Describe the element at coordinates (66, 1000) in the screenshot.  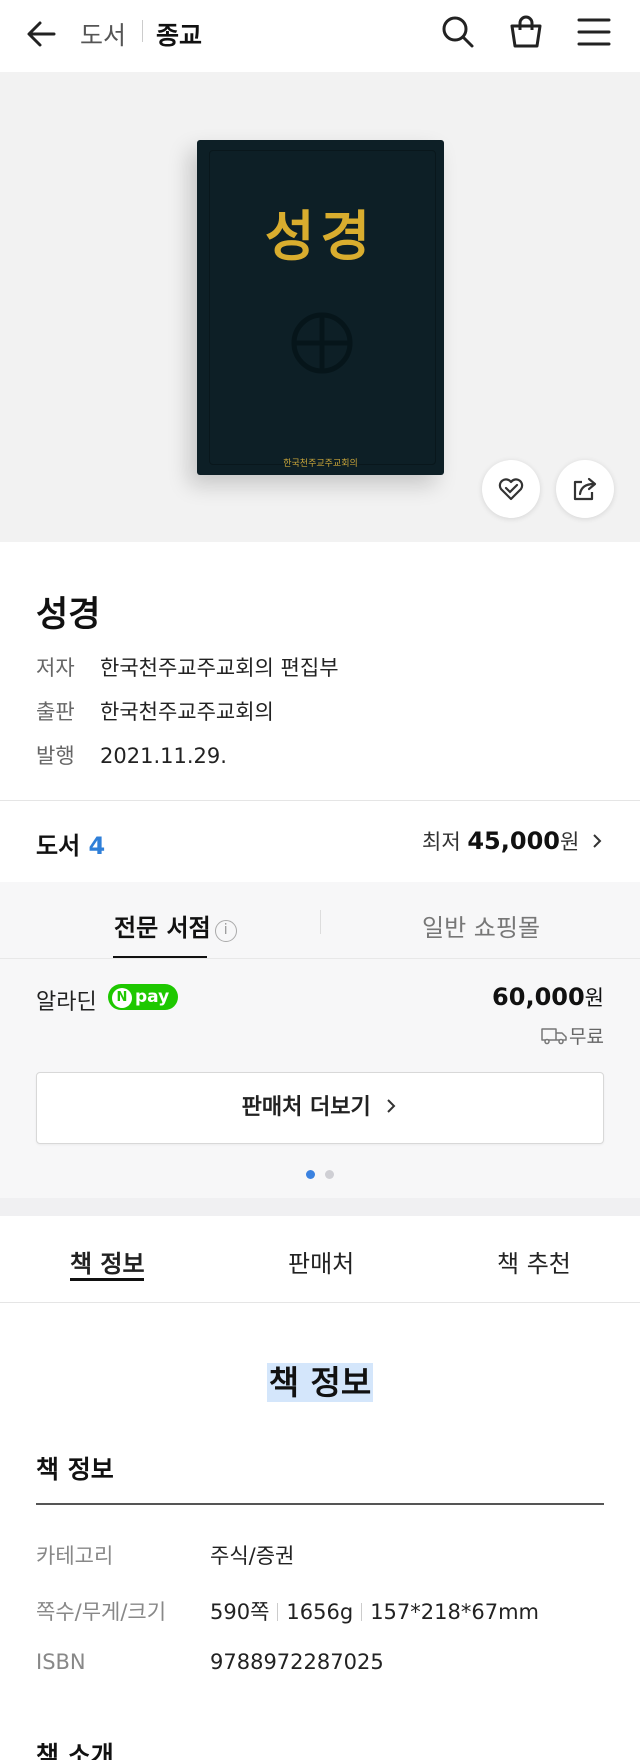
I see `seller-name: 알라딘` at that location.